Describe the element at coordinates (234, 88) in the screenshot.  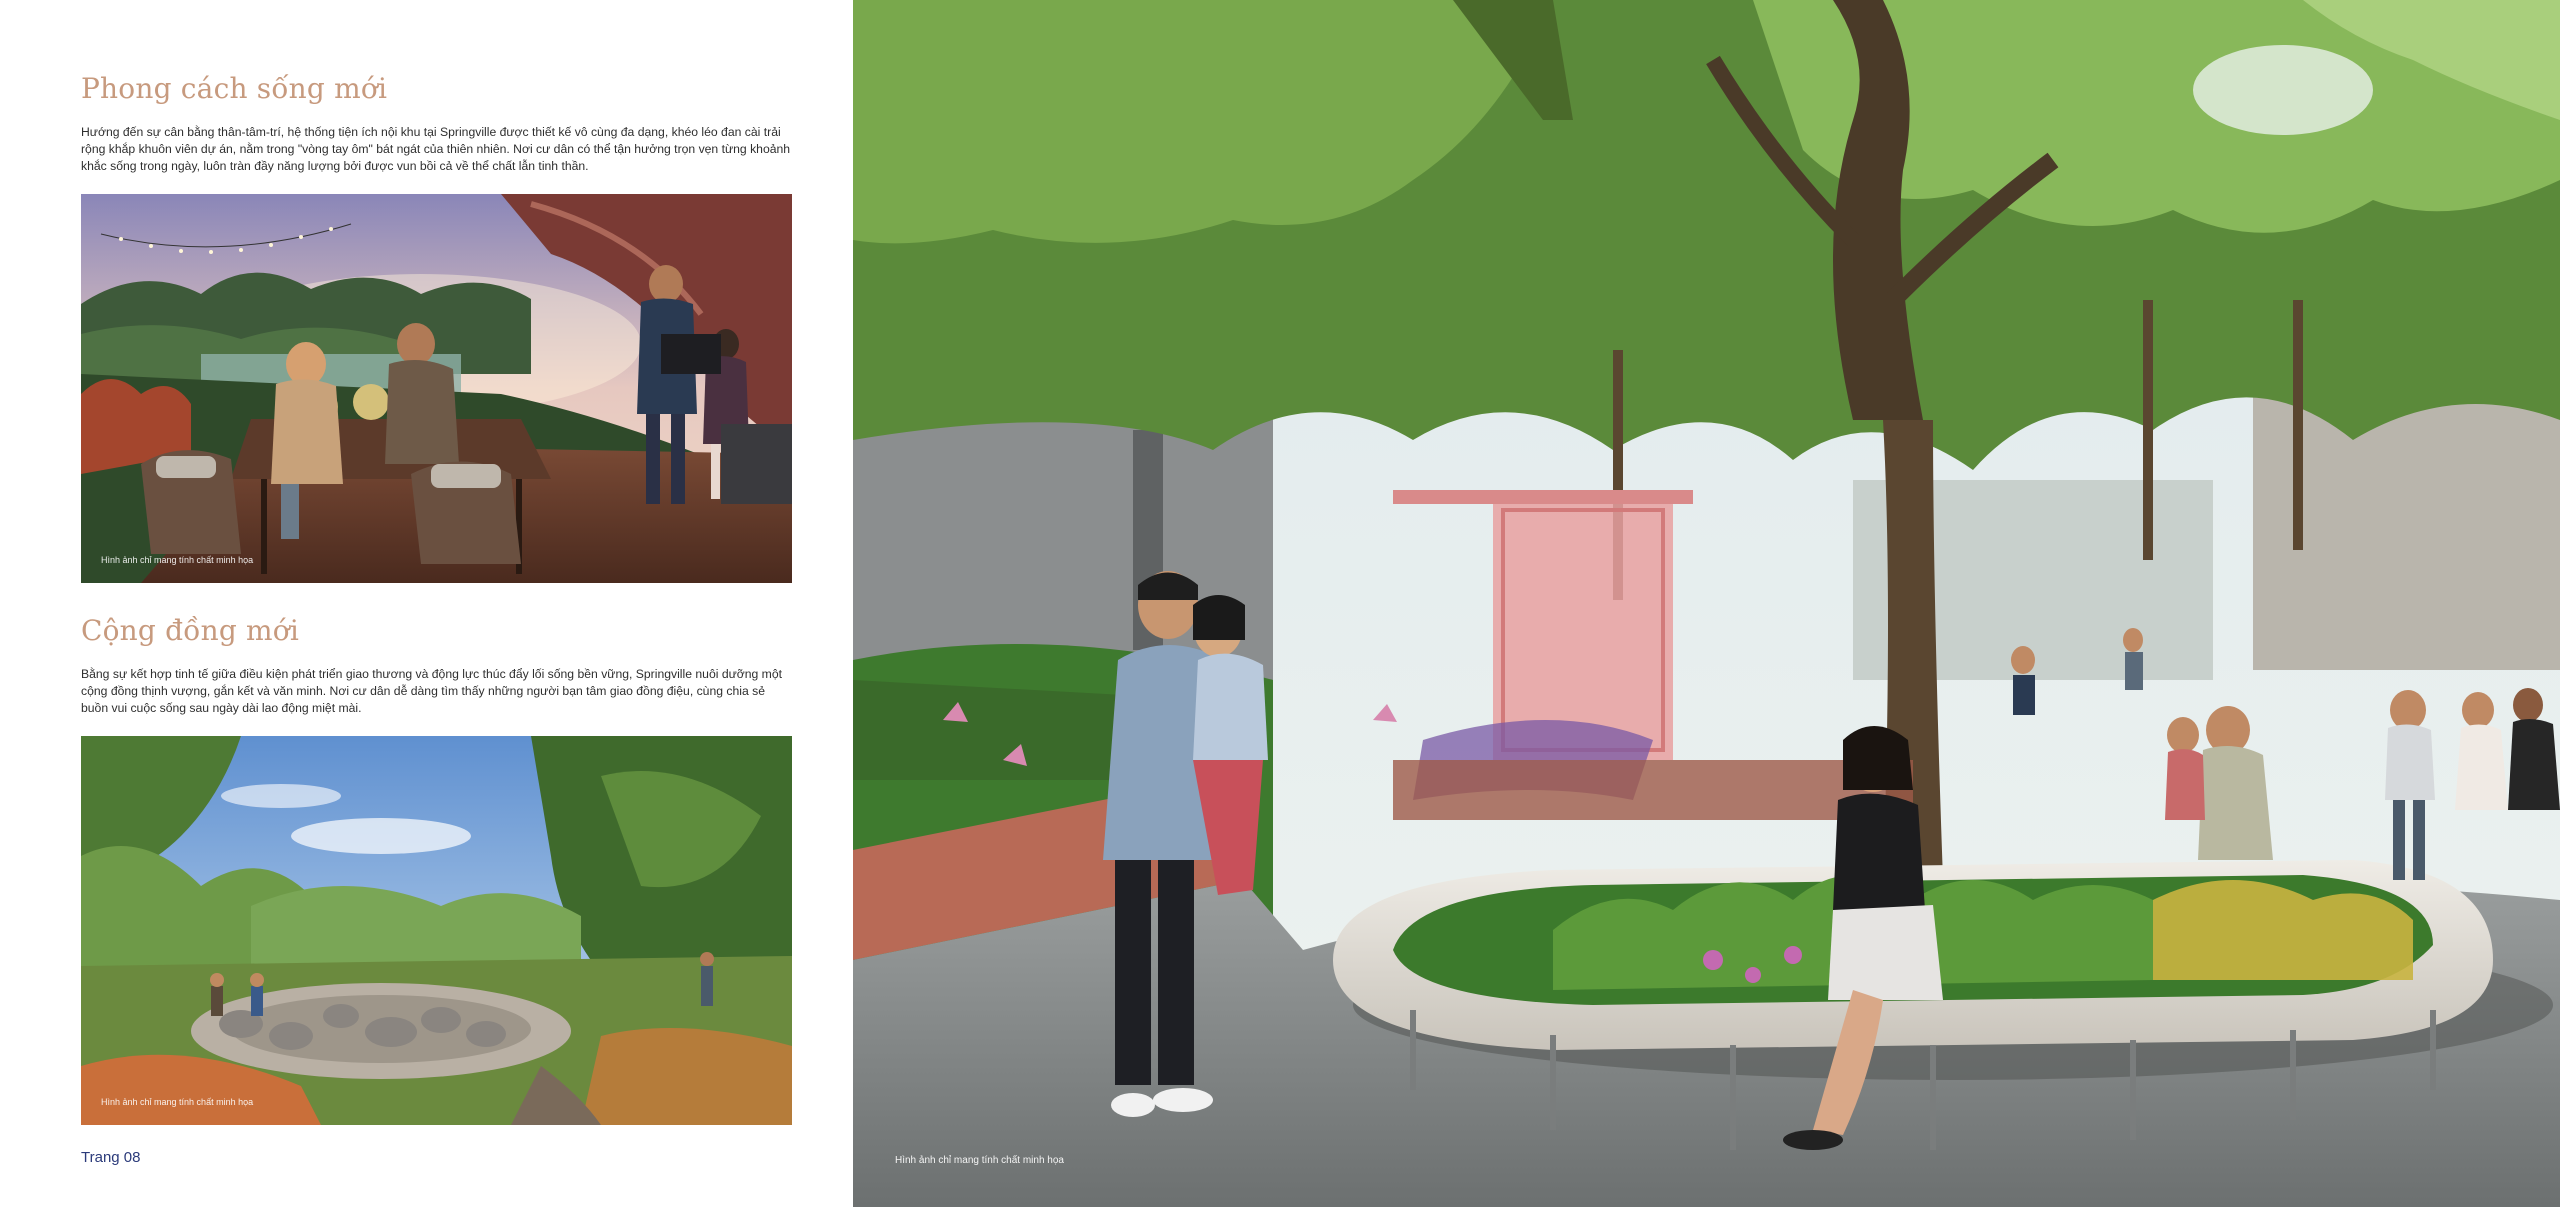
I see `section-title-lifestyle: Phong cách sống mới` at that location.